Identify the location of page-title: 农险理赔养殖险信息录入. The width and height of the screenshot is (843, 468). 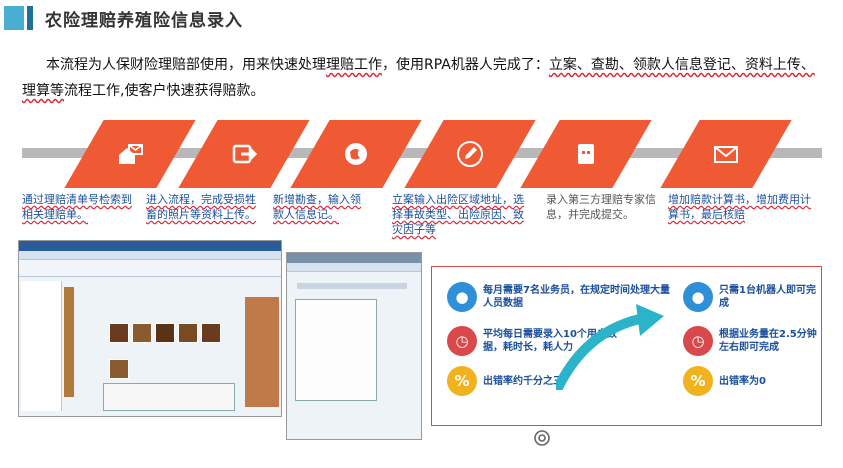
(144, 20).